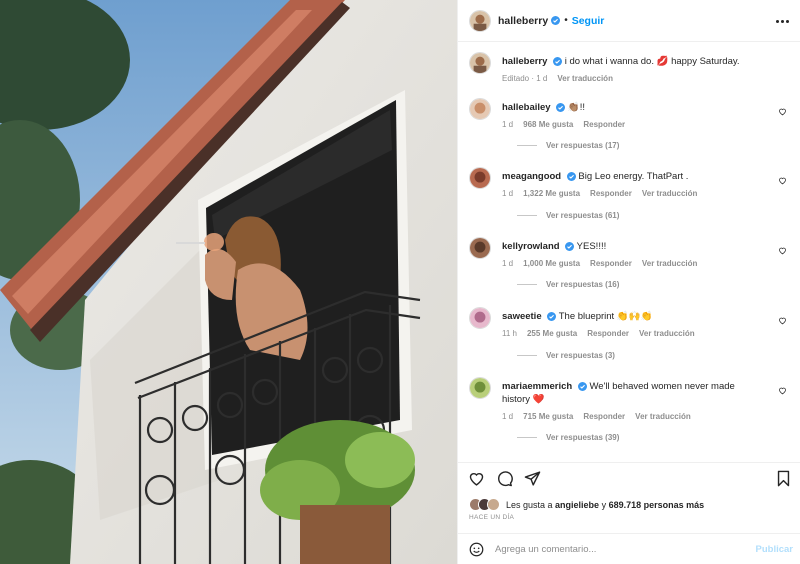 This screenshot has width=800, height=564. What do you see at coordinates (523, 21) in the screenshot?
I see `author-username: halleberry` at bounding box center [523, 21].